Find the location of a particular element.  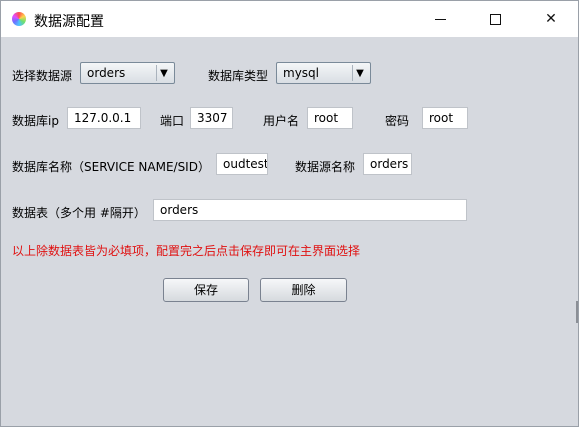

port-field: 3307 is located at coordinates (211, 118).